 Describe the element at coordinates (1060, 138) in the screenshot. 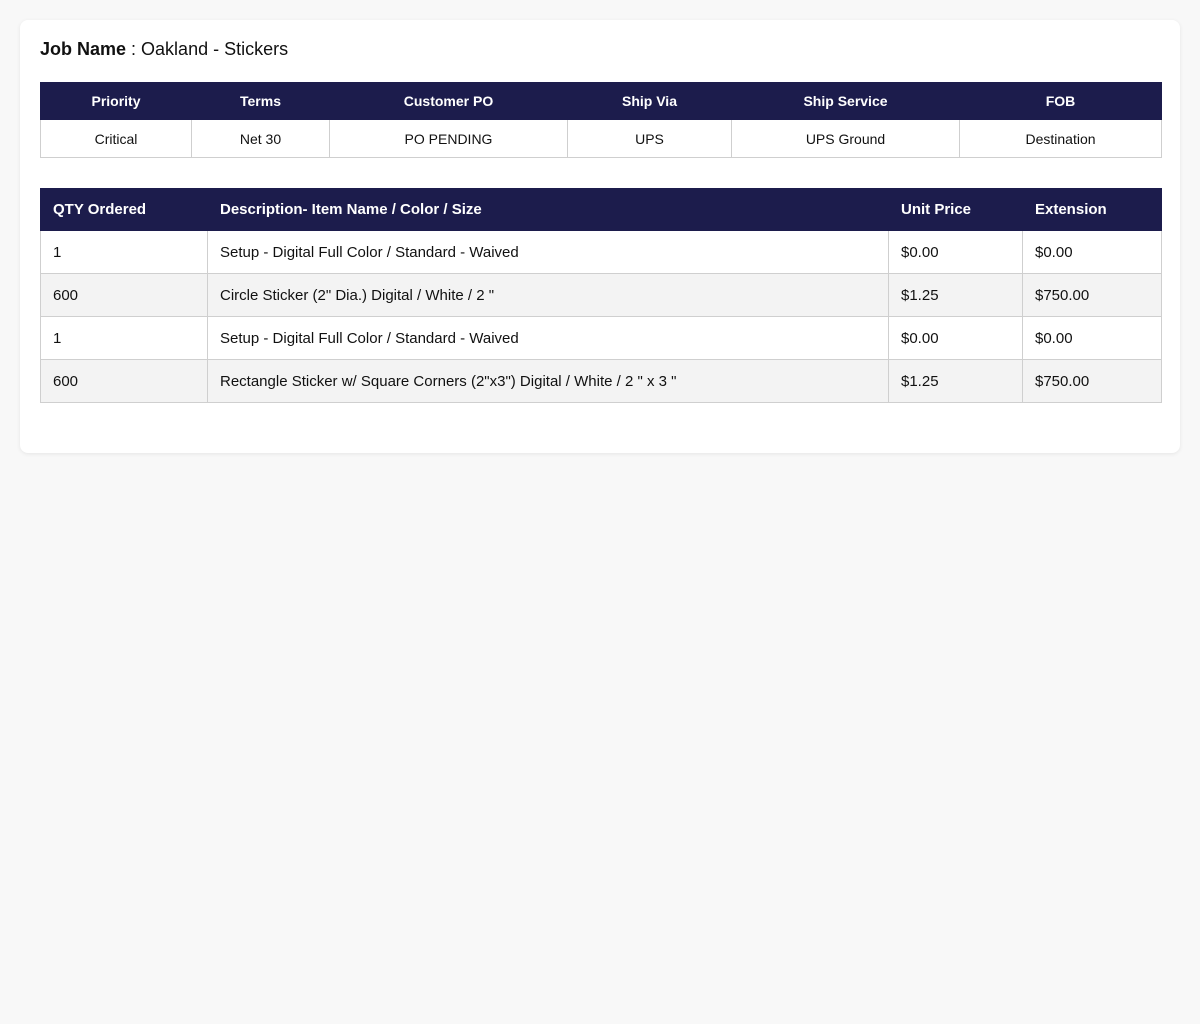

I see `fob-value: Destination` at that location.